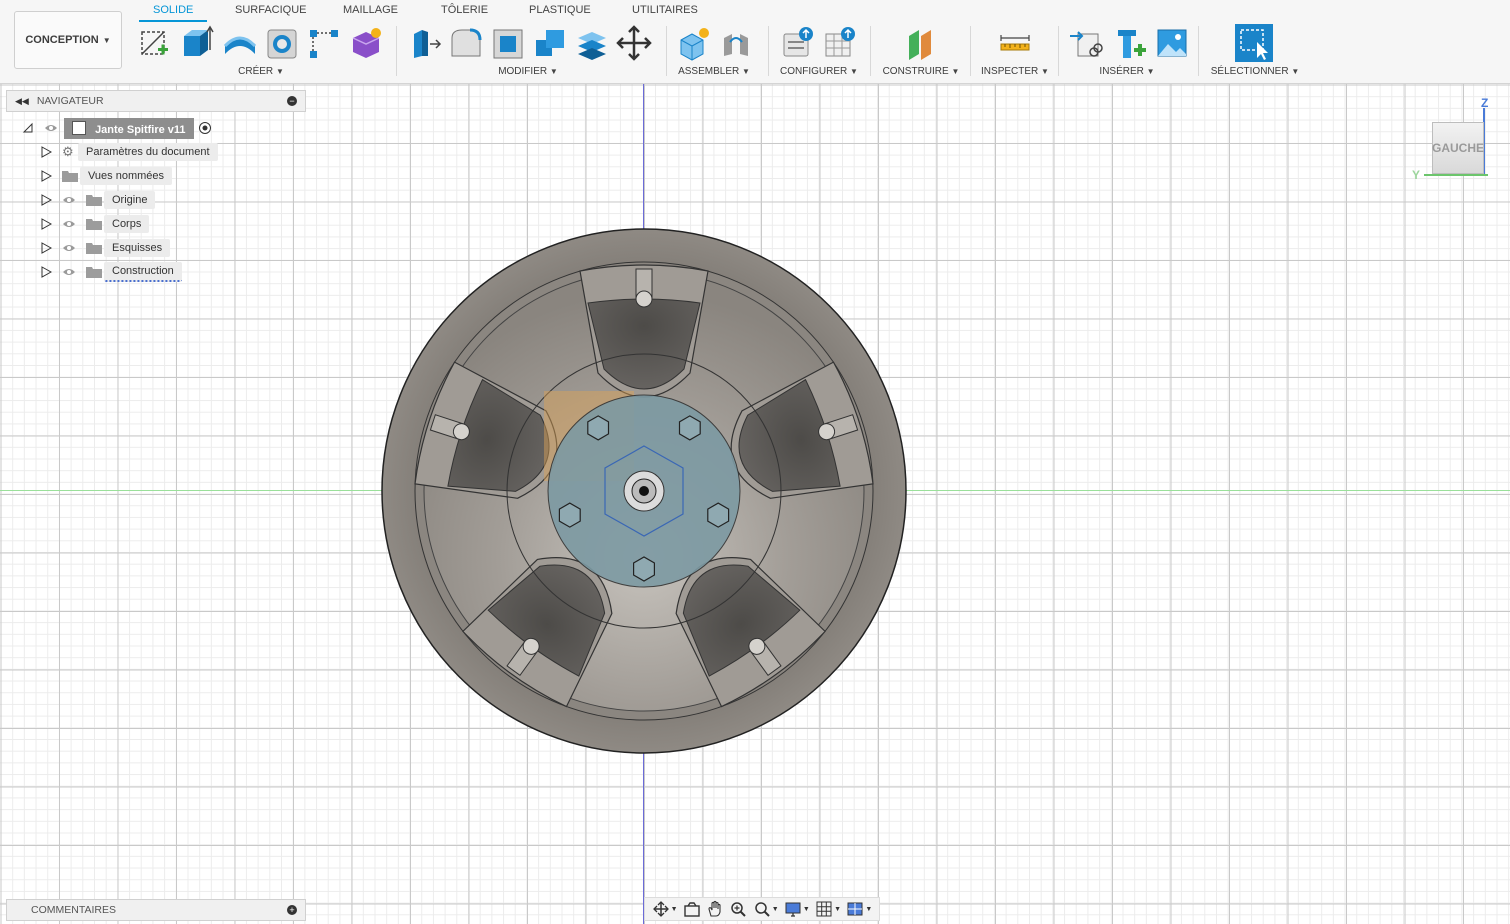 This screenshot has height=924, width=1510. What do you see at coordinates (694, 43) in the screenshot?
I see `new-component-icon` at bounding box center [694, 43].